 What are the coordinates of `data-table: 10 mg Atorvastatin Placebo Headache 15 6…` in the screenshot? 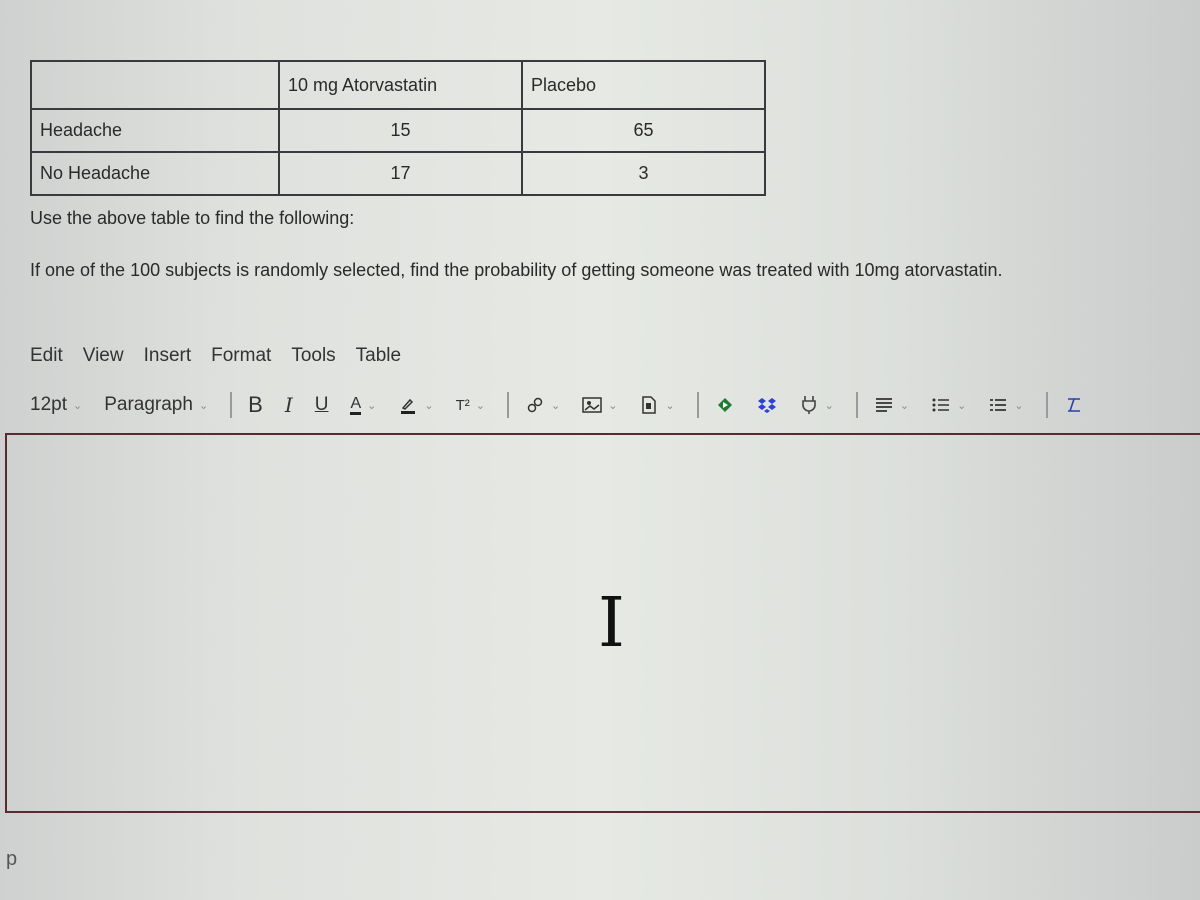 It's located at (398, 128).